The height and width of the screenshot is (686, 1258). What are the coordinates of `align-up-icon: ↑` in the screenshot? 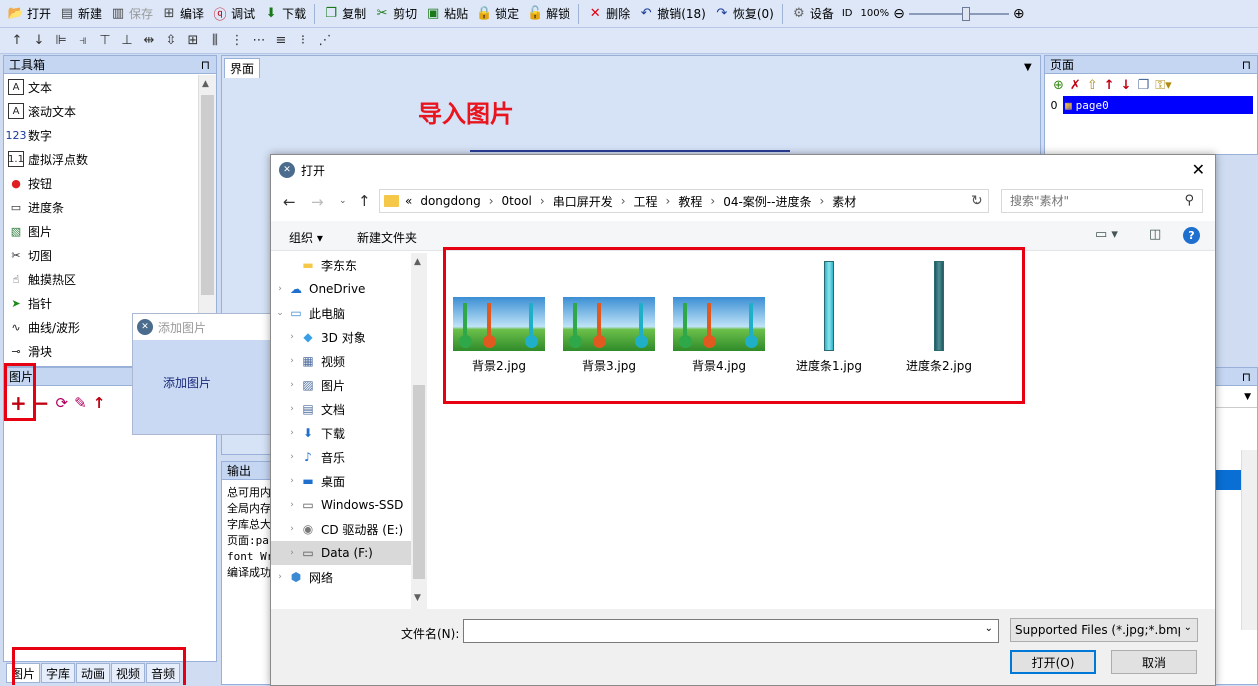 It's located at (17, 41).